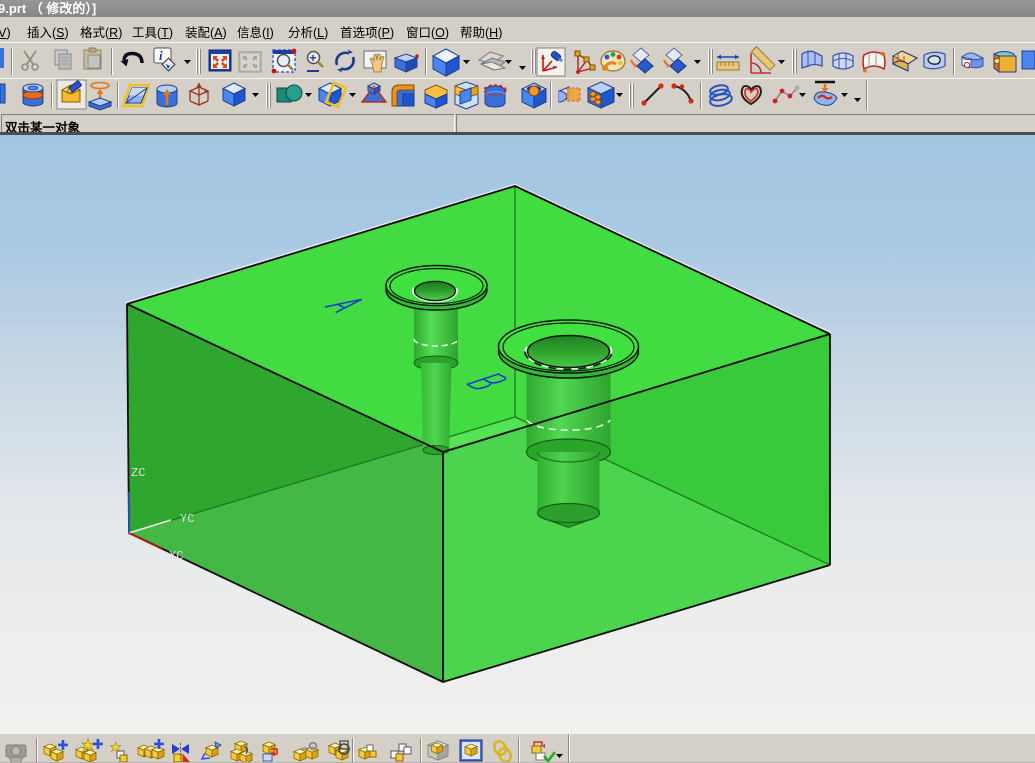  Describe the element at coordinates (176, 556) in the screenshot. I see `svg-text: XC` at that location.